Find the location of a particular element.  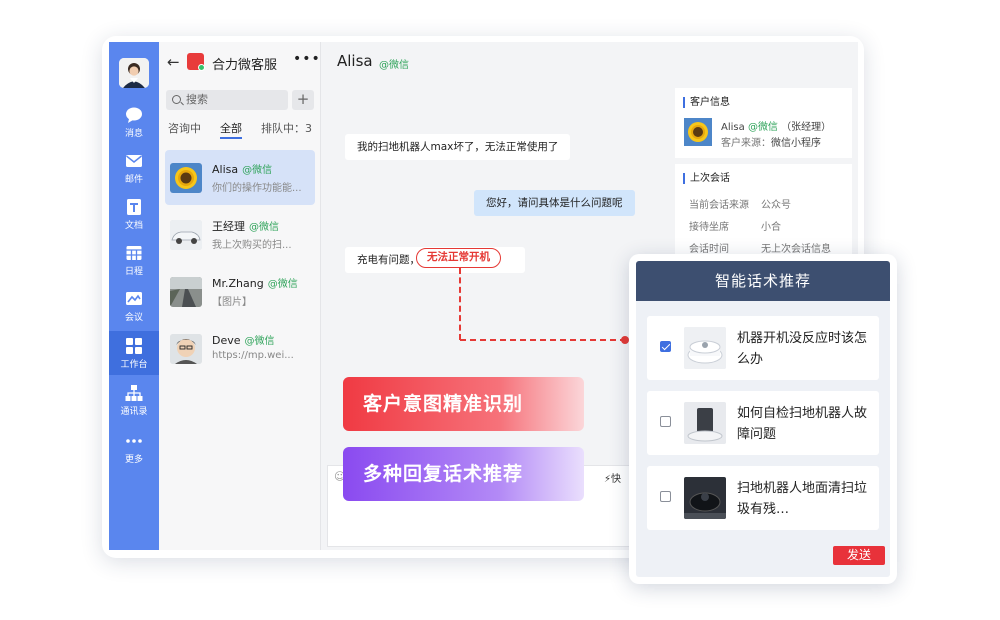

search-placeholder: 搜索 is located at coordinates (197, 99).